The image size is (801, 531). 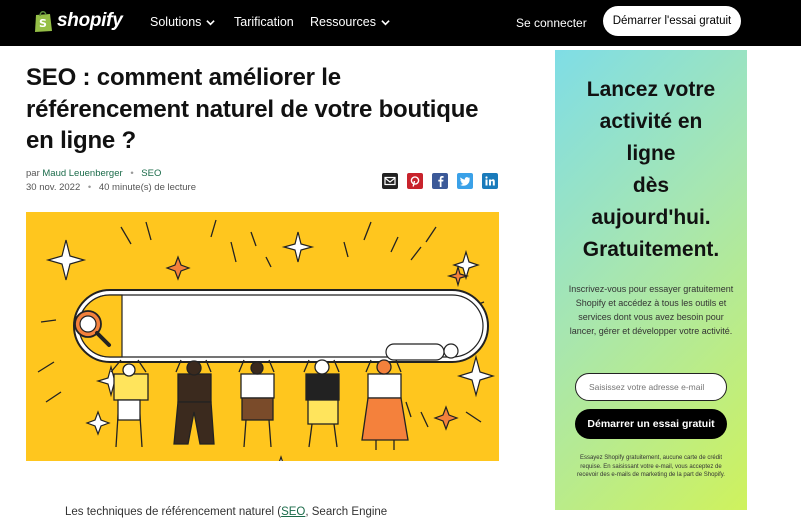 I want to click on headline-line: activité en, so click(x=651, y=121).